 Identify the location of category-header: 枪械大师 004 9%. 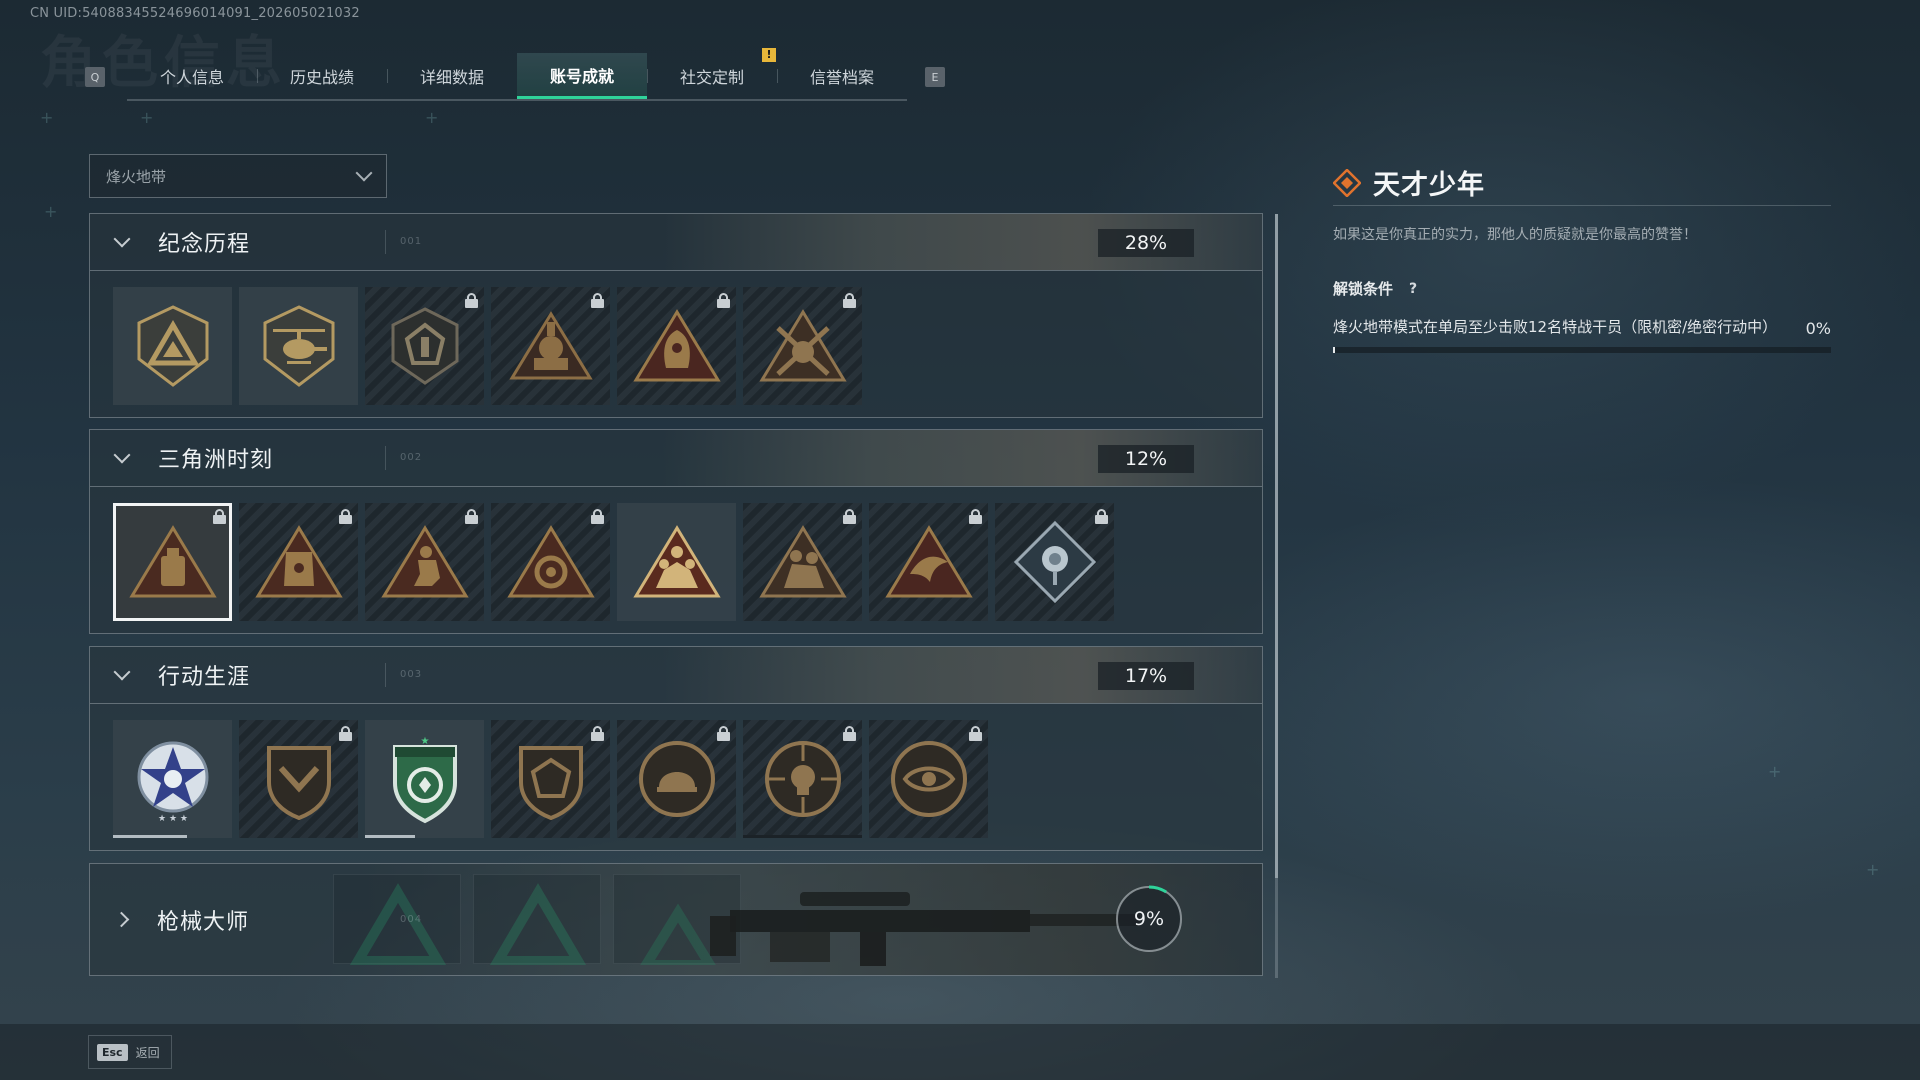
(676, 919).